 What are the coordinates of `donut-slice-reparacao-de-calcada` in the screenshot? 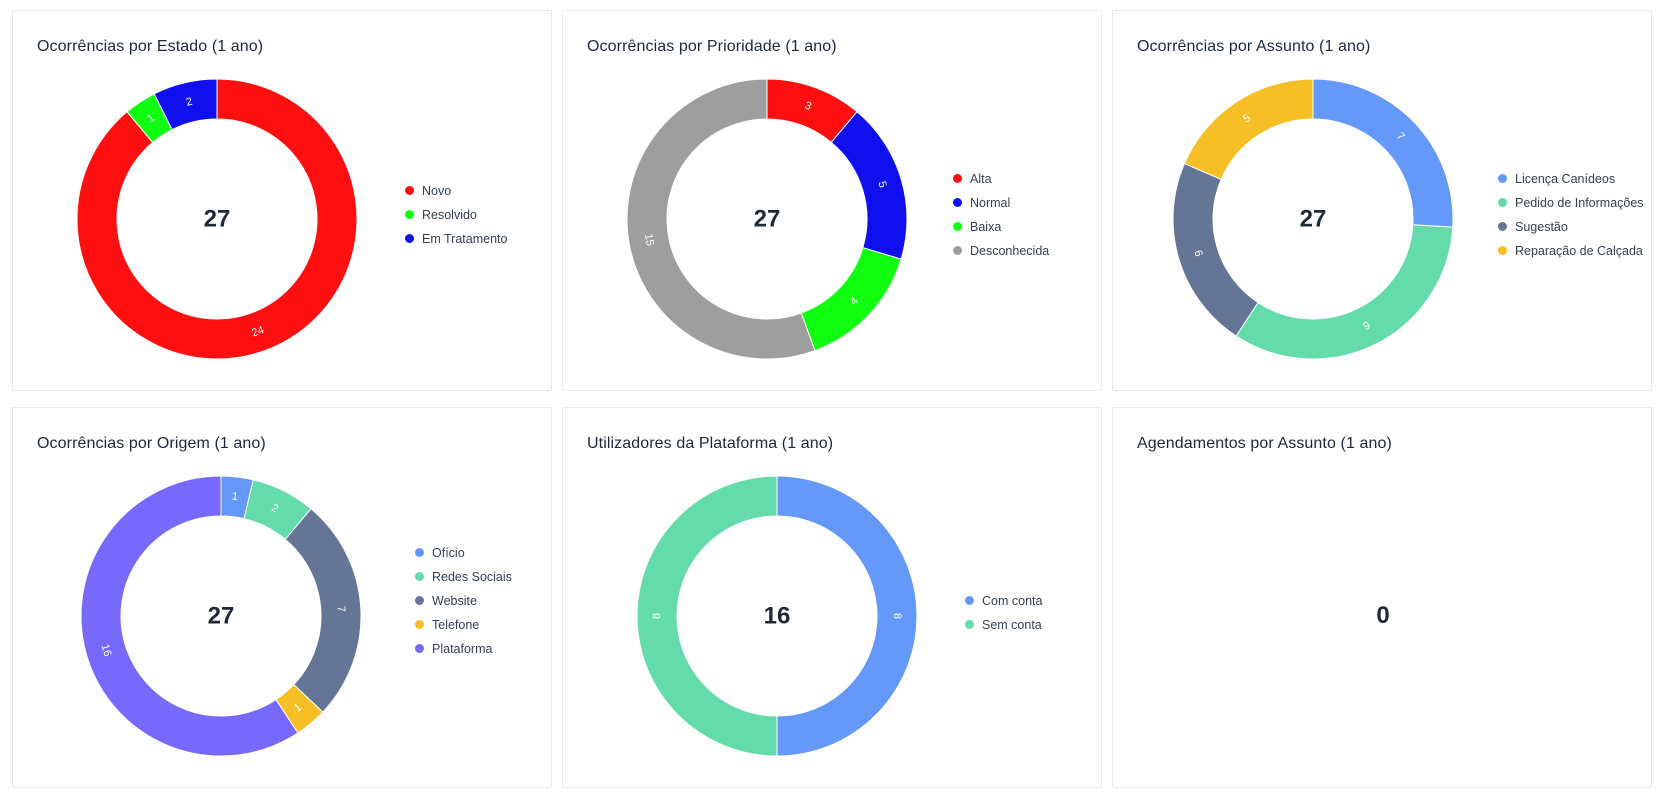 It's located at (1248, 129).